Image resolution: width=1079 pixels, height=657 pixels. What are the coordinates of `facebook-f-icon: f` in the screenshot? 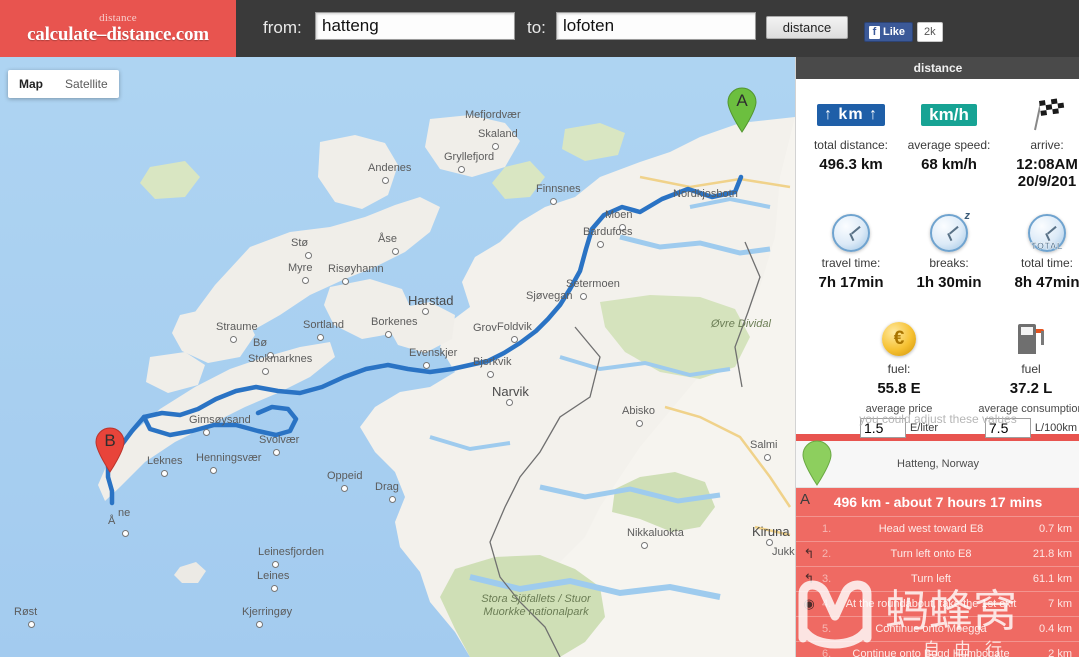 It's located at (874, 32).